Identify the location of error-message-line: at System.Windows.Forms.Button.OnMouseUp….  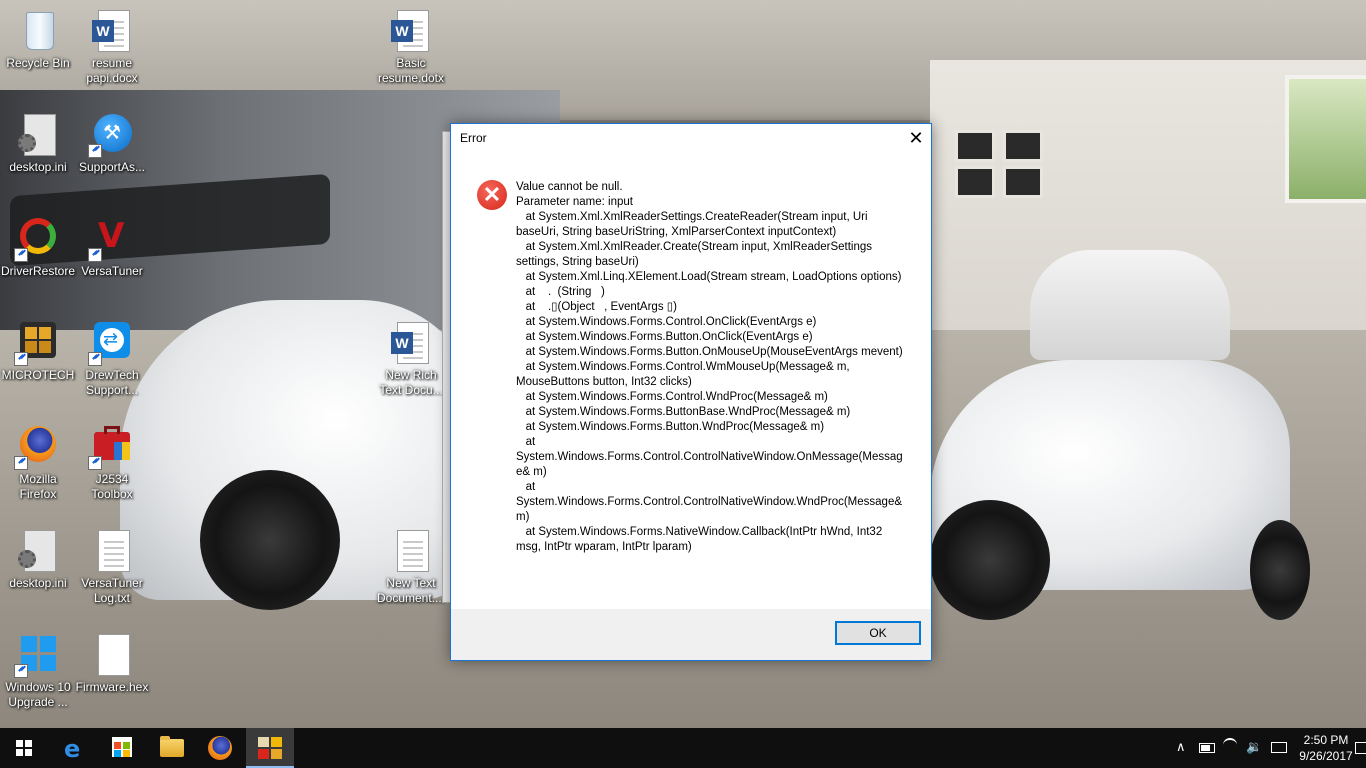
(709, 352).